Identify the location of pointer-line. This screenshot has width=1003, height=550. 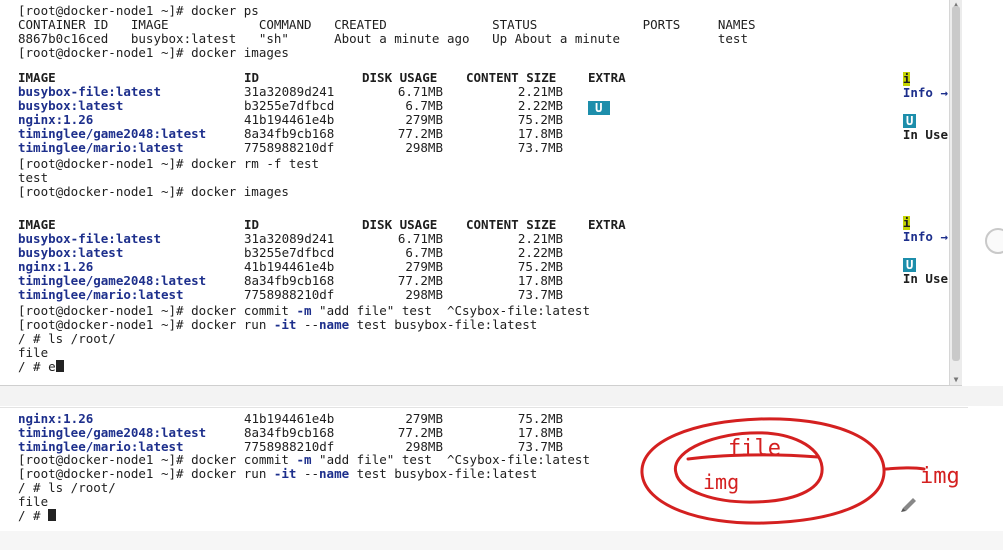
(905, 468).